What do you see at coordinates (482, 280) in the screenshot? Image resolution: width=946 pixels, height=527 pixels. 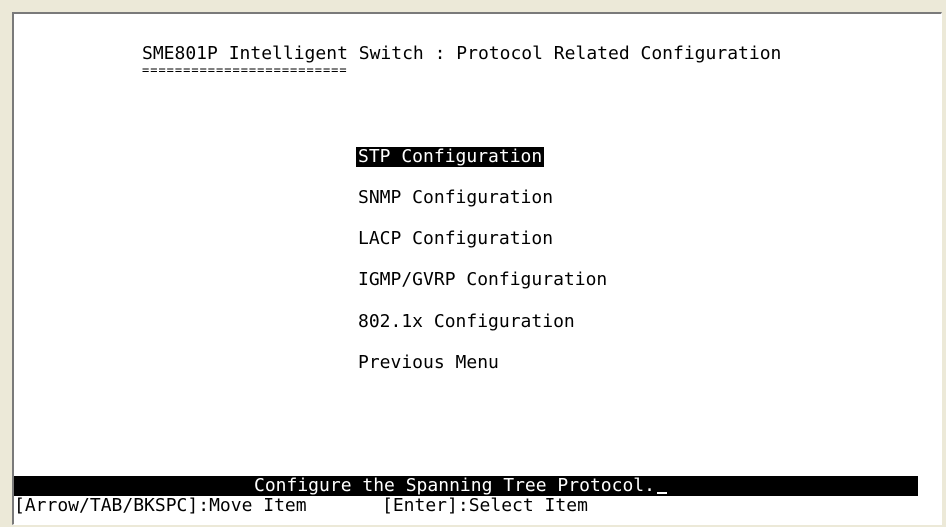 I see `menu-item-igmp-gvrp-configuration: IGMP/GVRP Configuration` at bounding box center [482, 280].